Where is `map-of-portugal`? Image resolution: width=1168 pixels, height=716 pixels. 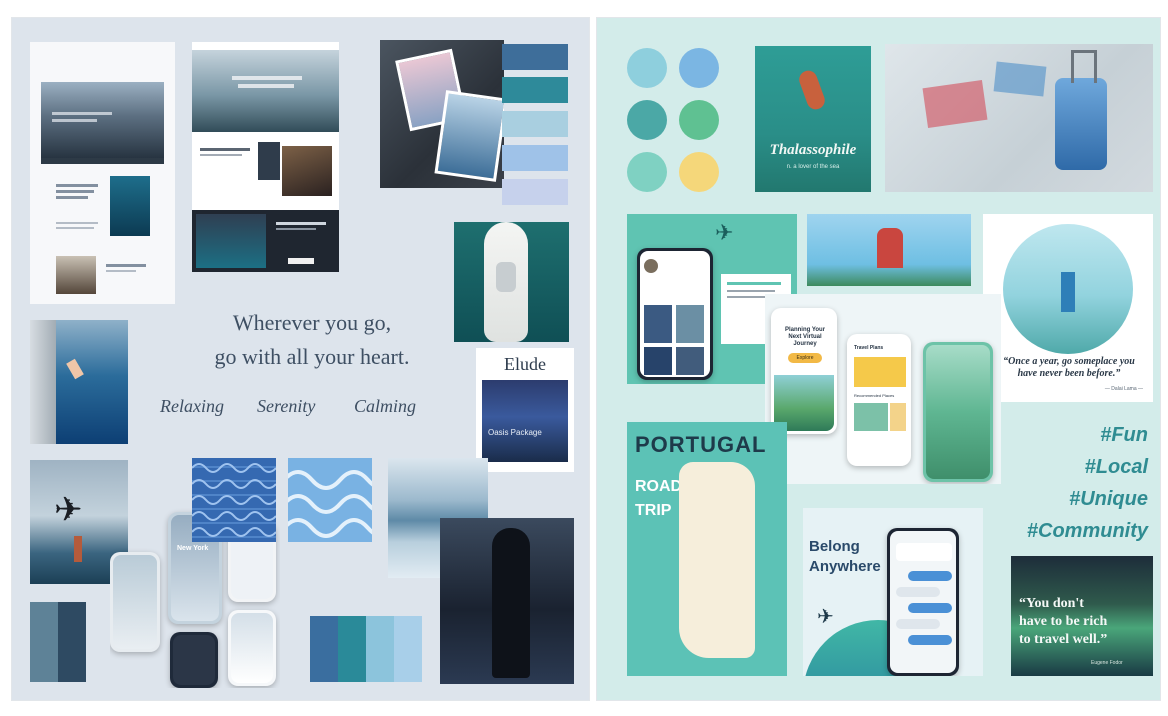
map-of-portugal is located at coordinates (717, 560).